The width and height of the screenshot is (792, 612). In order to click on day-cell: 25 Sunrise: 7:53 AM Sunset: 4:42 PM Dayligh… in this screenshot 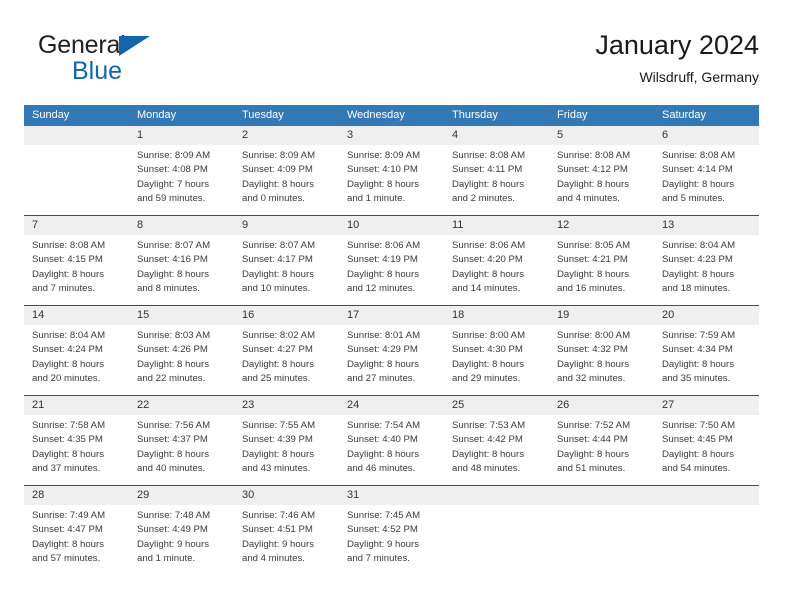, I will do `click(496, 440)`.